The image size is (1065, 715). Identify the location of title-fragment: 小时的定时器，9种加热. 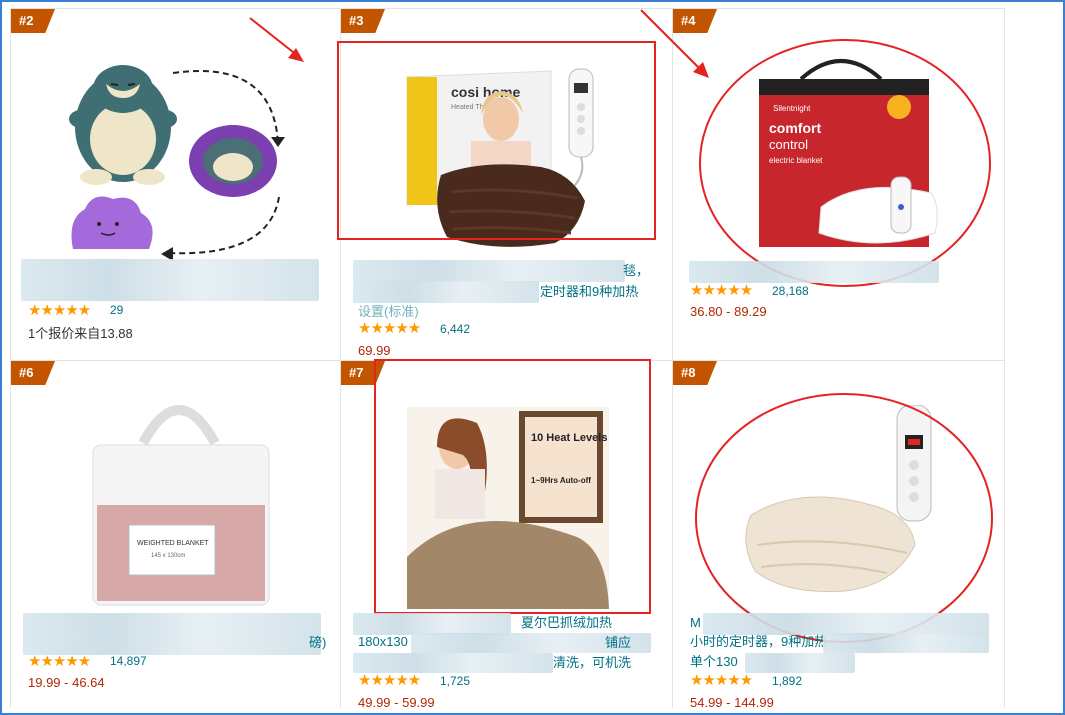
(758, 642).